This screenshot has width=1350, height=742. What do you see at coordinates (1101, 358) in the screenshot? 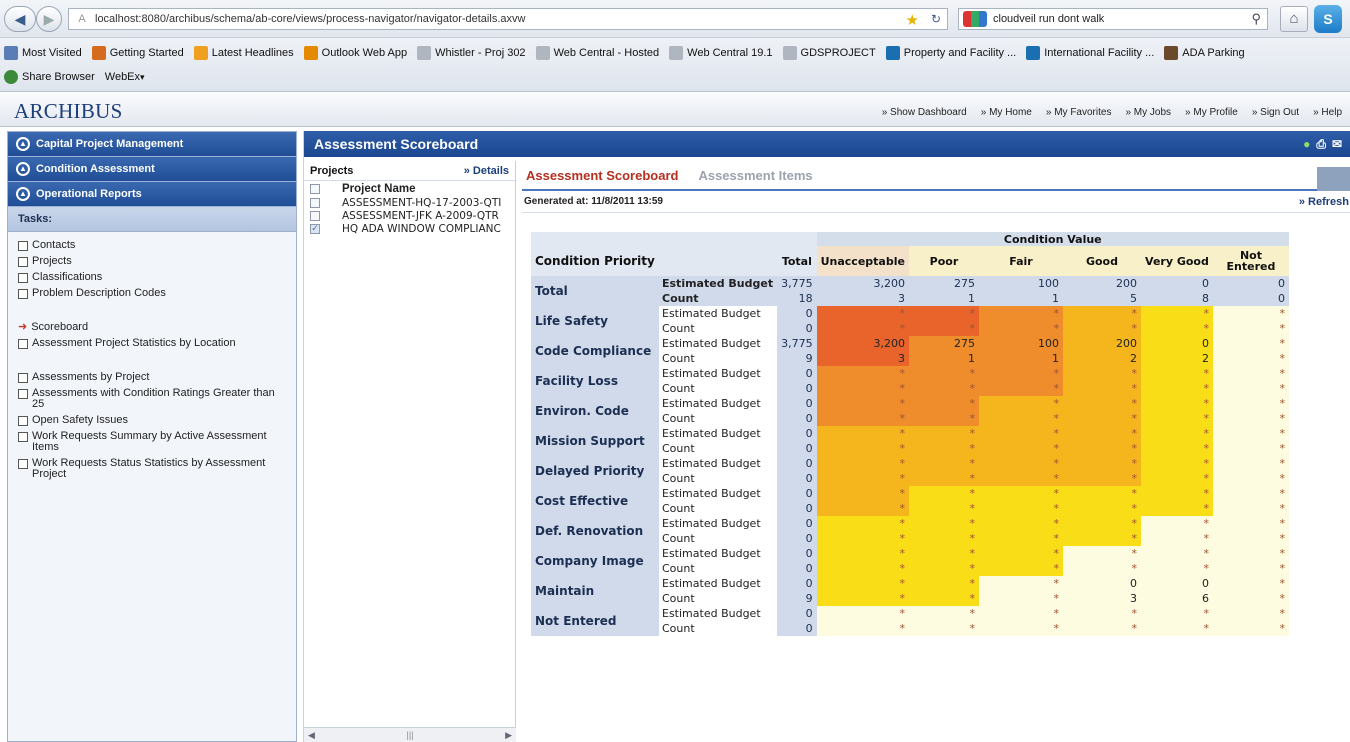
I see `count-cell: 2` at bounding box center [1101, 358].